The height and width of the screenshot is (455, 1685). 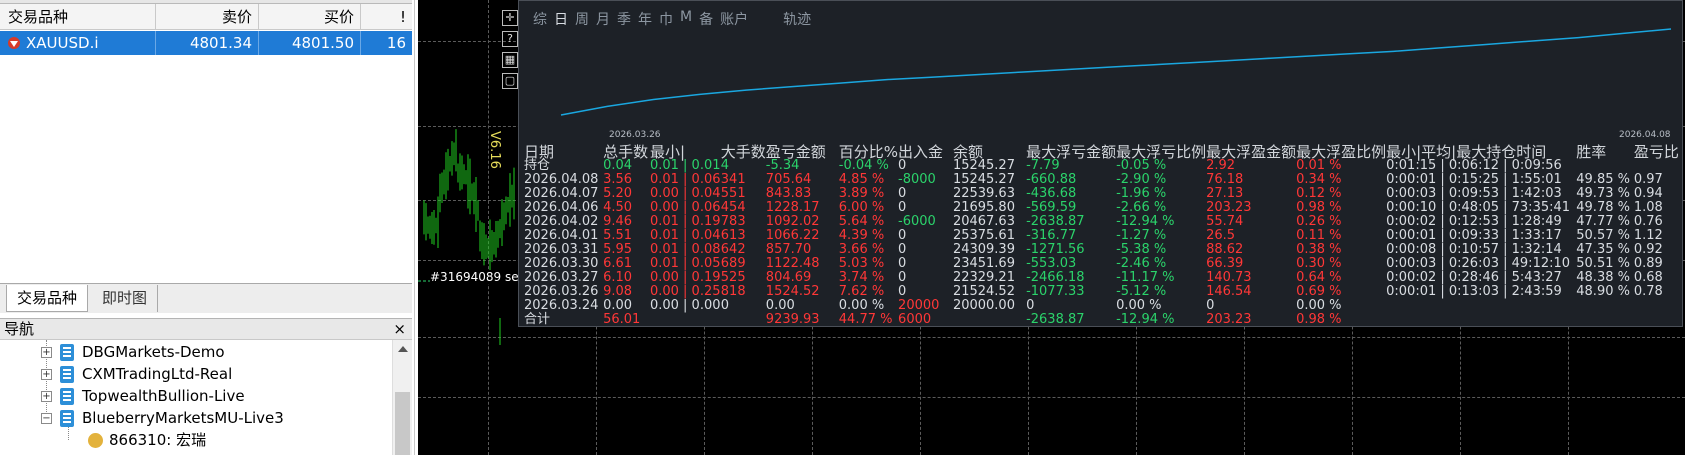 I want to click on stats-cell: 25375.61, so click(x=983, y=235).